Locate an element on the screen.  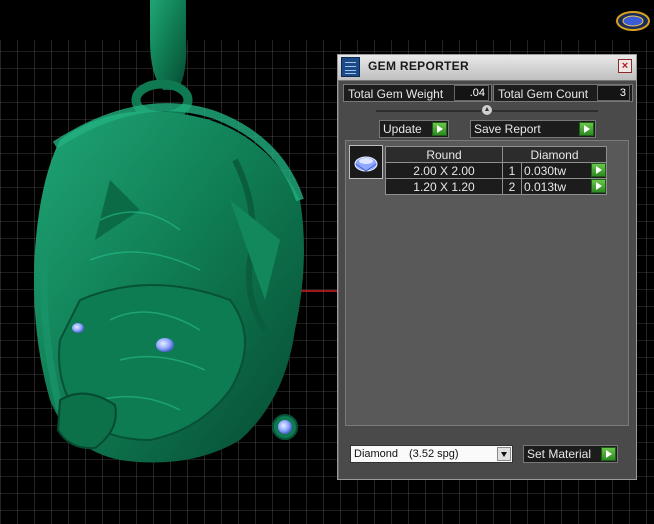
pendant-bail is located at coordinates (168, 45).